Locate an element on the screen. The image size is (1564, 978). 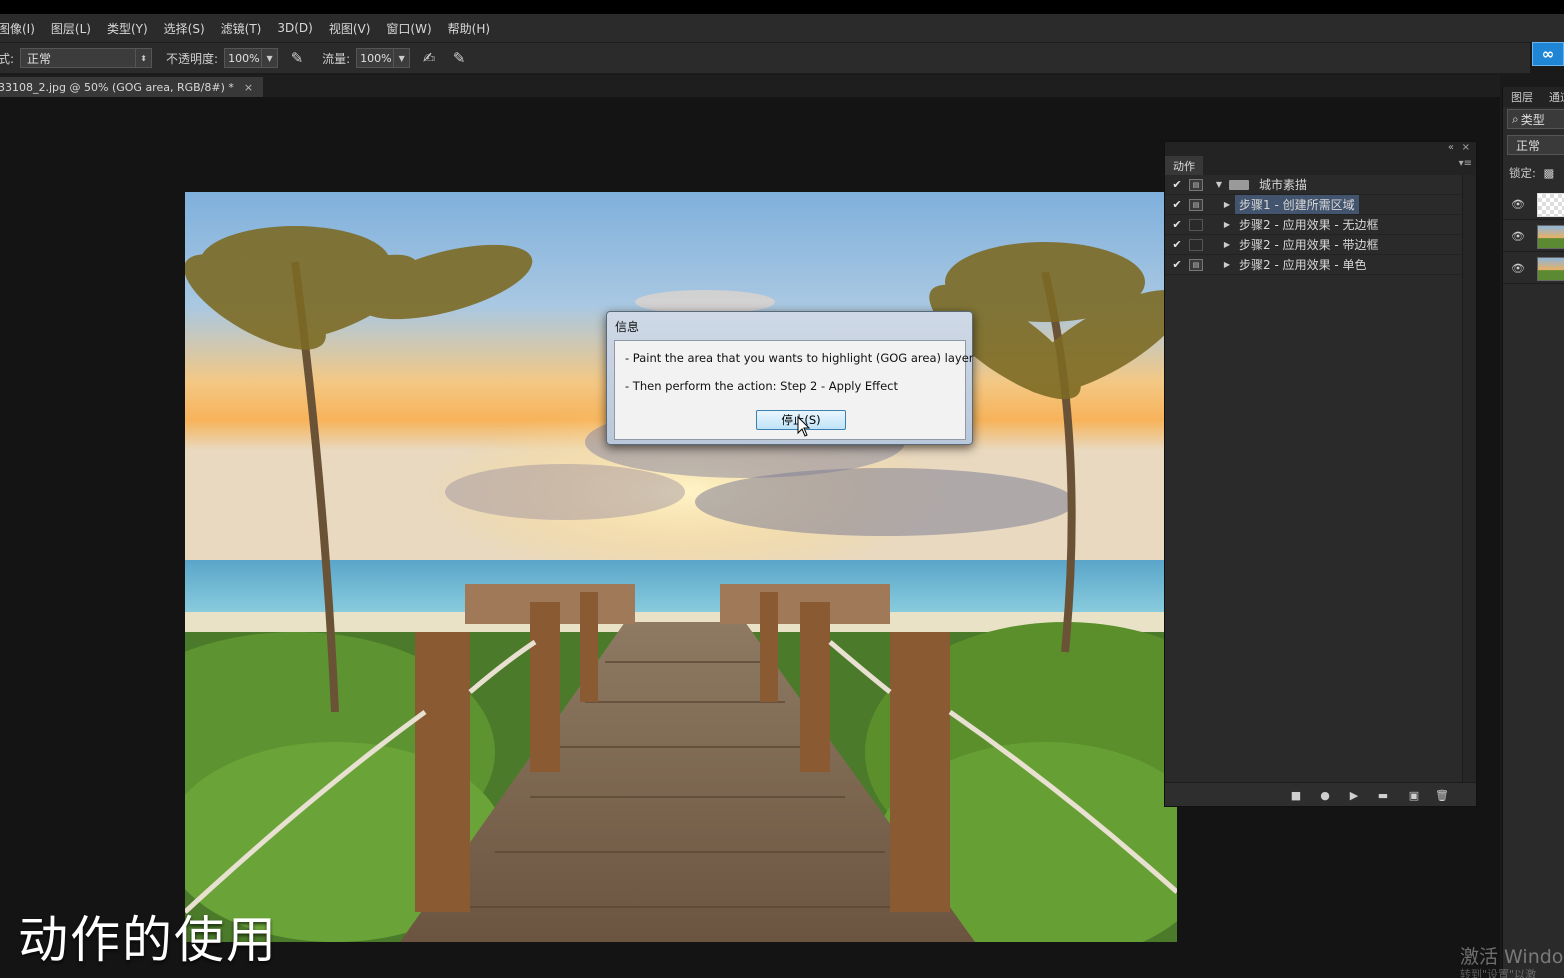
mouse-pointer-icon is located at coordinates (804, 426).